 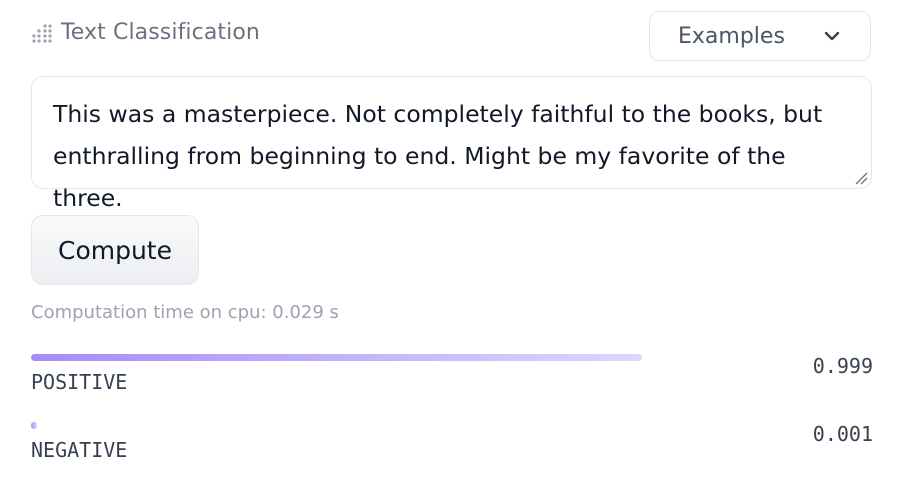 What do you see at coordinates (79, 450) in the screenshot?
I see `result-label: NEGATIVE` at bounding box center [79, 450].